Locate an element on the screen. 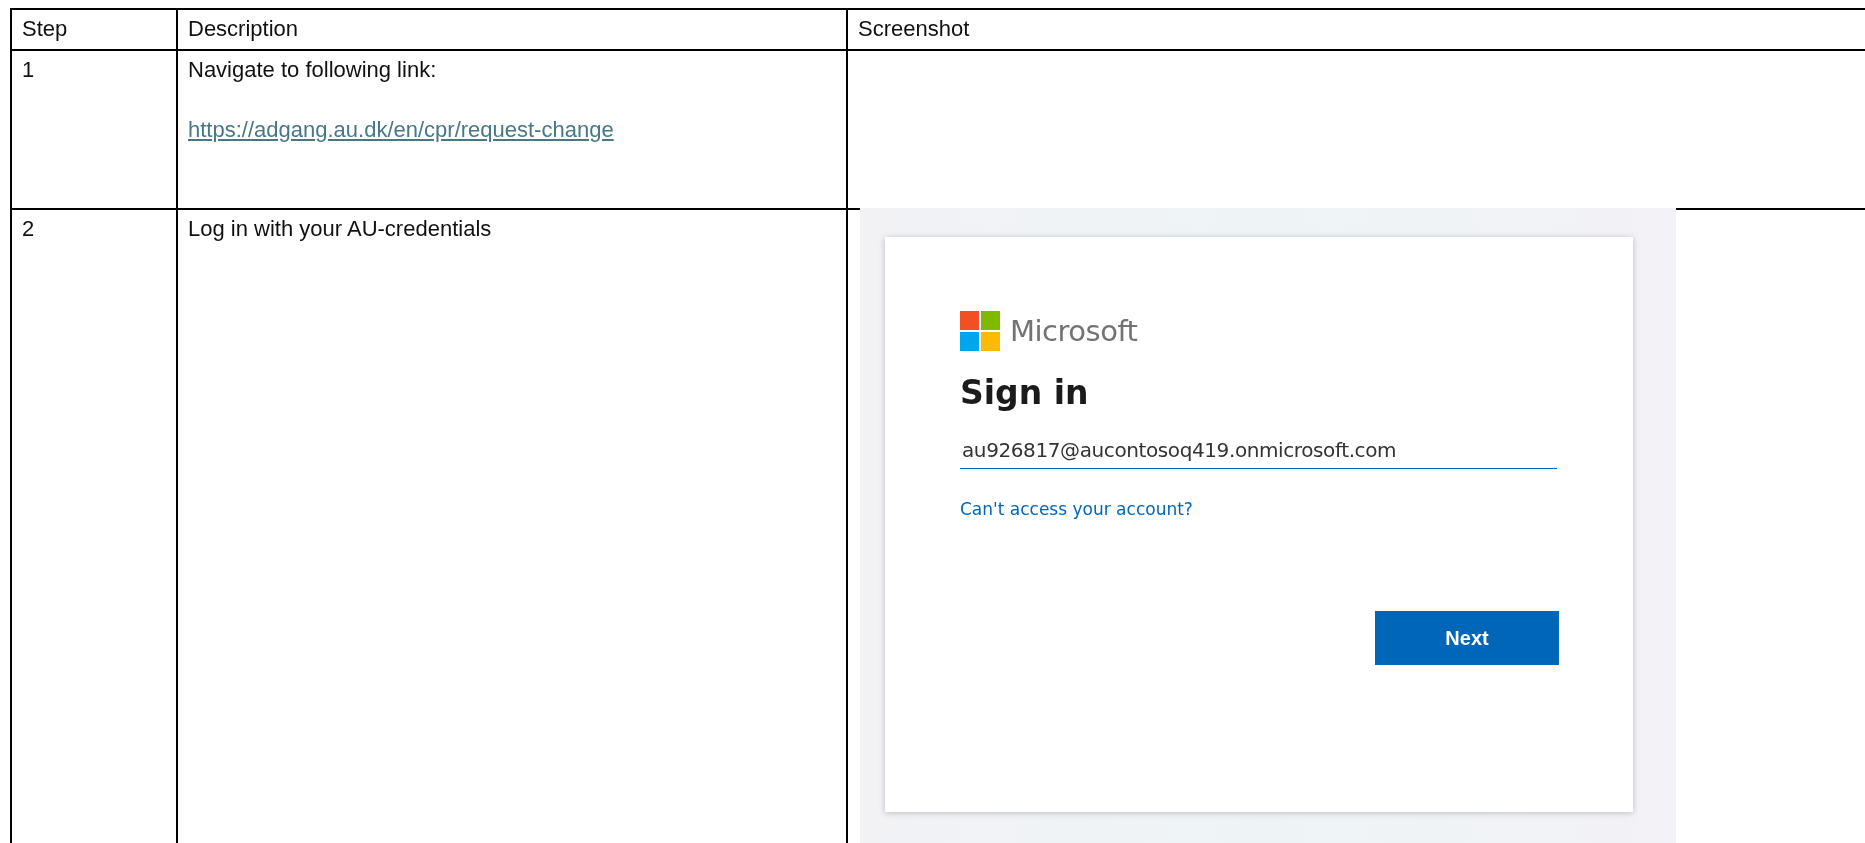 Image resolution: width=1865 pixels, height=843 pixels. next-button: Next is located at coordinates (1467, 638).